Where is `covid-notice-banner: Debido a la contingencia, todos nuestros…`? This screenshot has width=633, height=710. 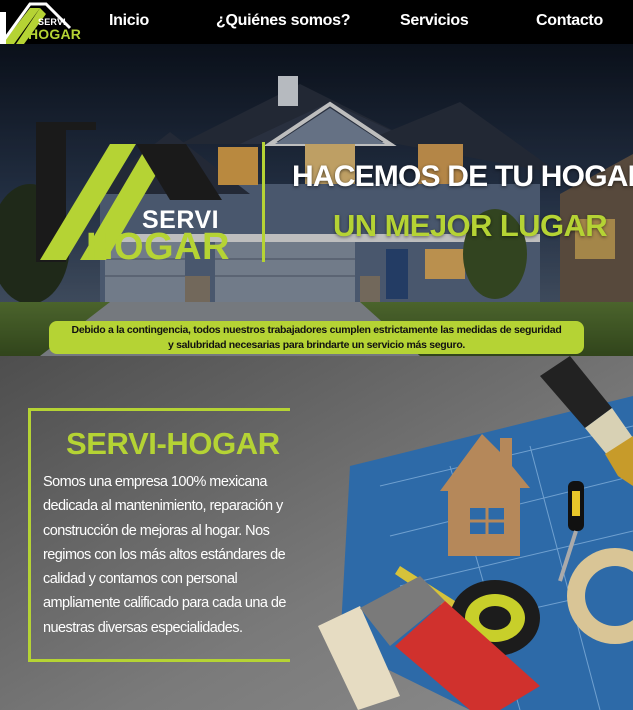
covid-notice-banner: Debido a la contingencia, todos nuestros… is located at coordinates (316, 337).